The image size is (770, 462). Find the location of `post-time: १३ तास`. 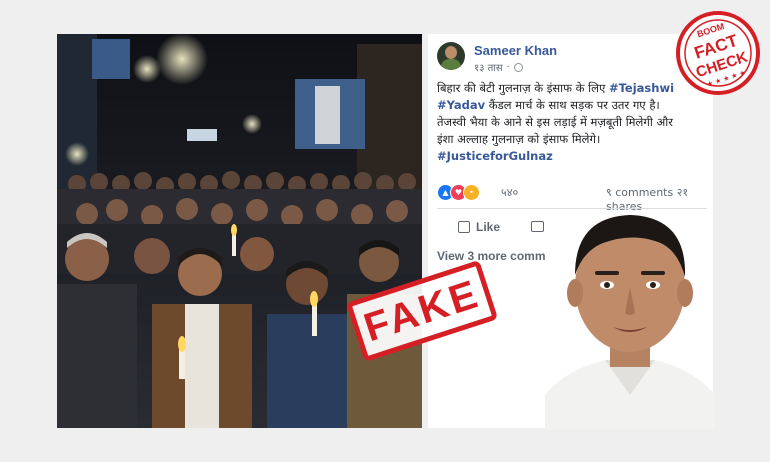

post-time: १३ तास is located at coordinates (488, 67).